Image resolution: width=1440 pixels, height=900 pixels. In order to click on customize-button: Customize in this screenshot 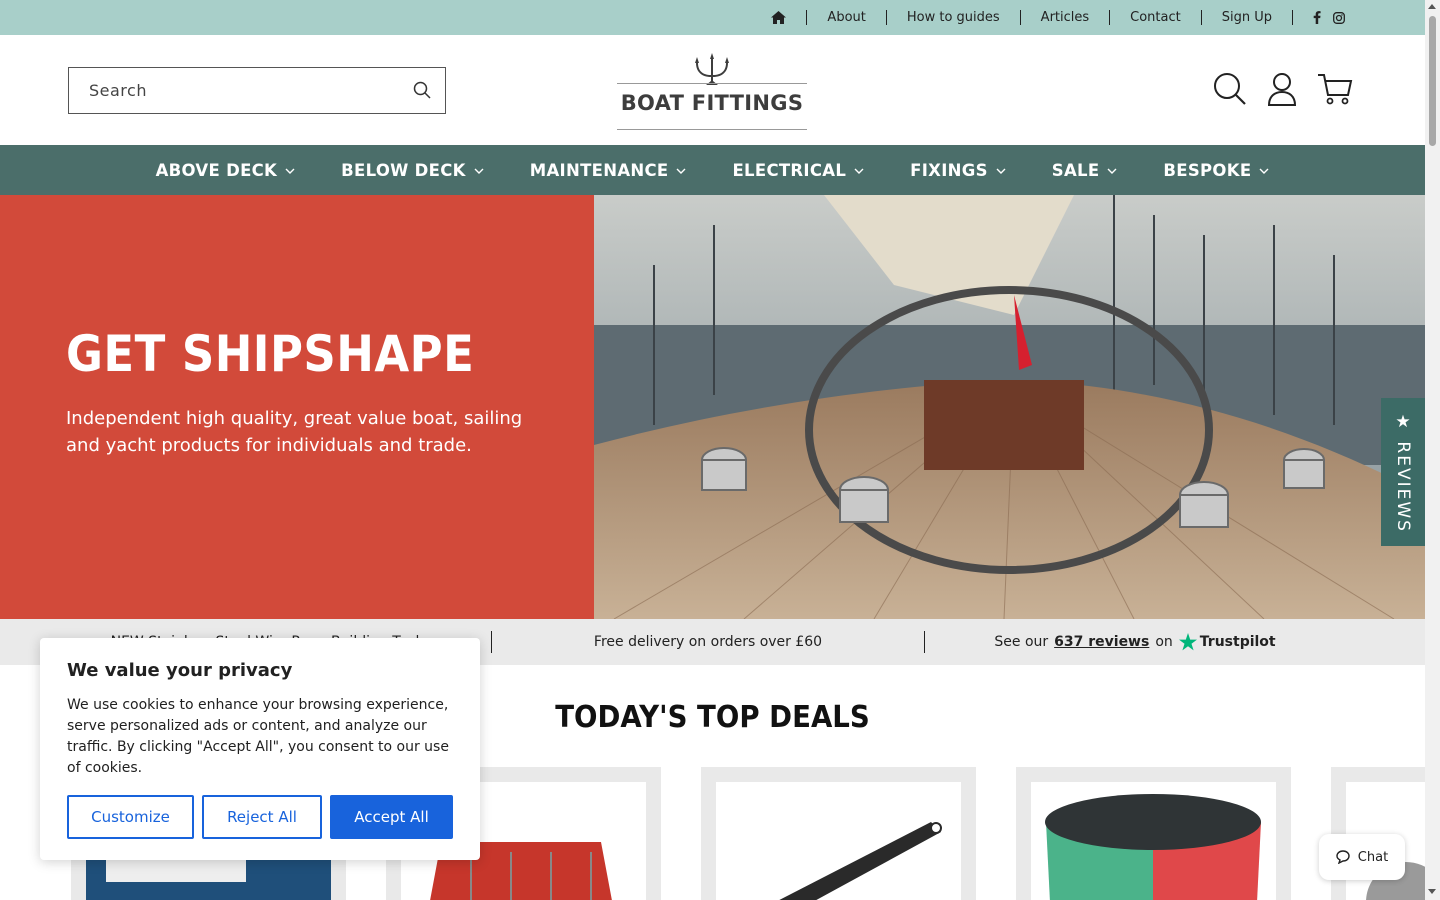, I will do `click(130, 817)`.